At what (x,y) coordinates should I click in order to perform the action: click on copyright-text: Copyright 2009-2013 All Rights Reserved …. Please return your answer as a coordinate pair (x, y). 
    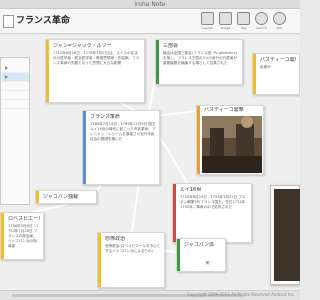
    Looking at the image, I should click on (241, 294).